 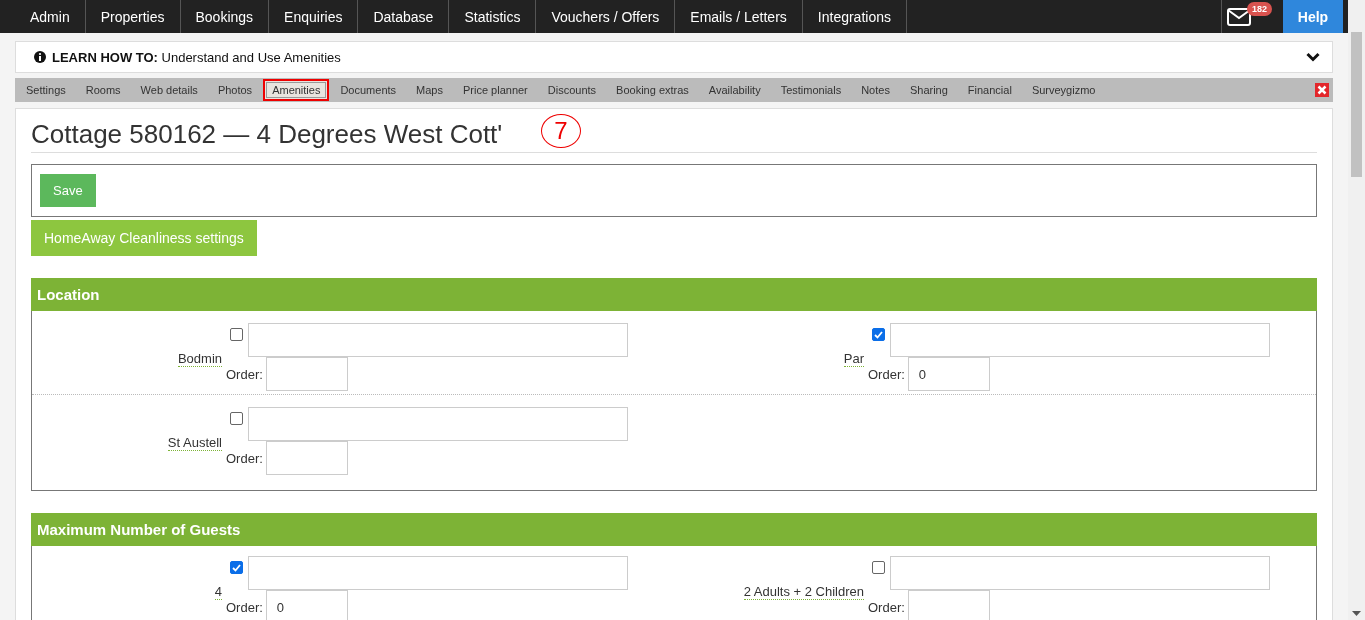 I want to click on tab: Price planner, so click(x=495, y=90).